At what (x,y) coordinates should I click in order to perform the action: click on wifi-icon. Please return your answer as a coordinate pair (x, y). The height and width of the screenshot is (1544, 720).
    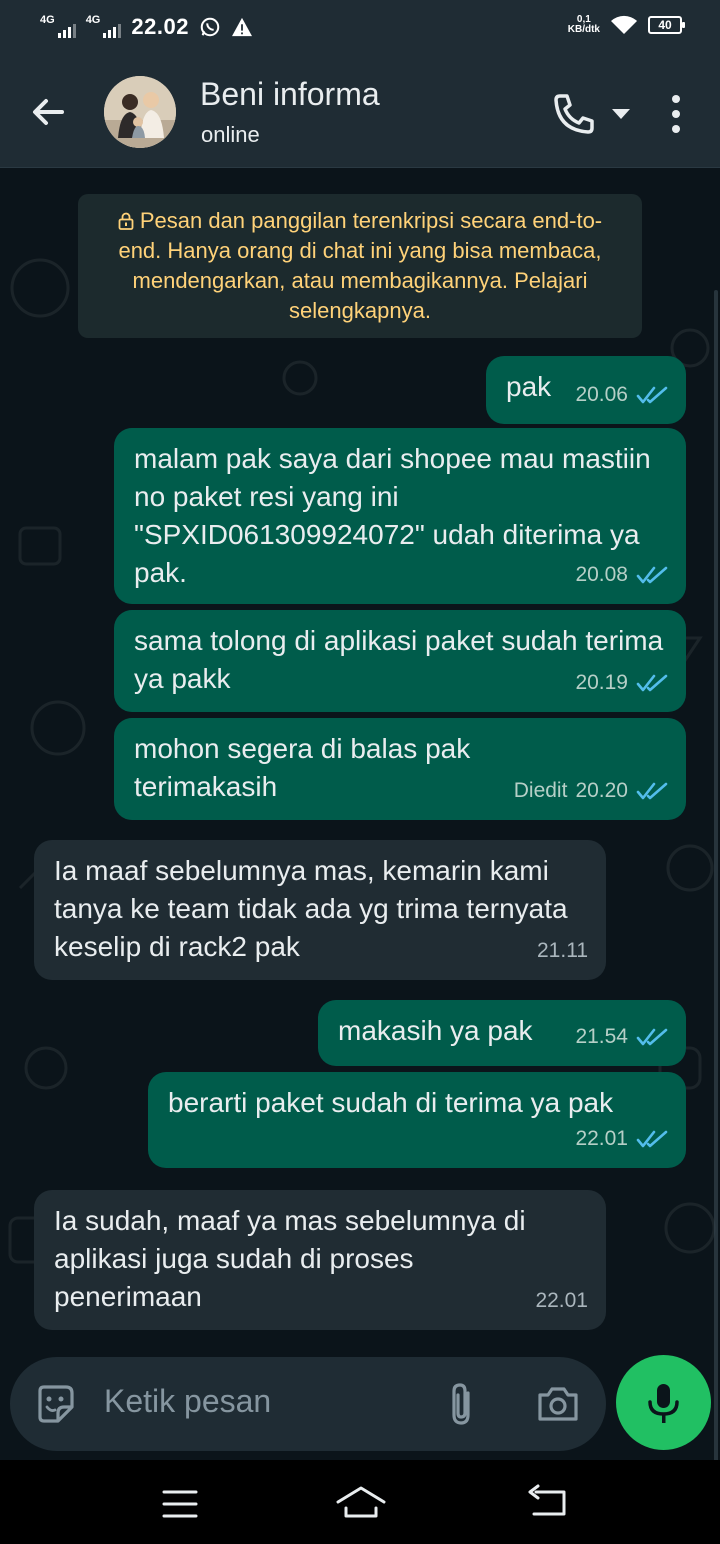
    Looking at the image, I should click on (624, 24).